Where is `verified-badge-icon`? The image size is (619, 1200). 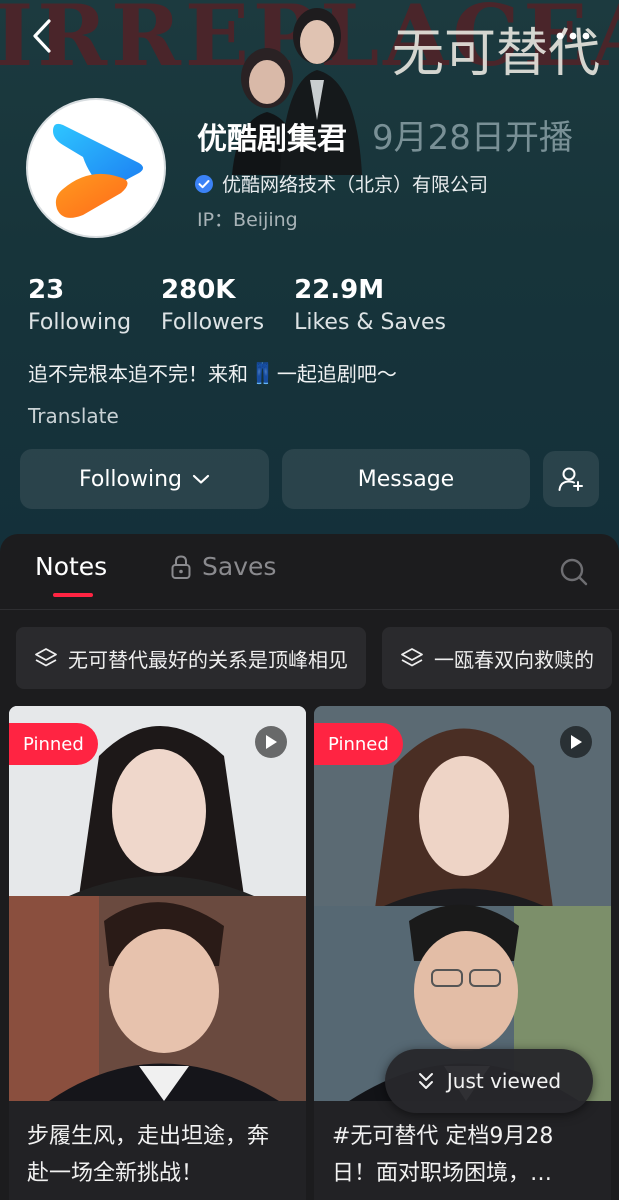 verified-badge-icon is located at coordinates (204, 183).